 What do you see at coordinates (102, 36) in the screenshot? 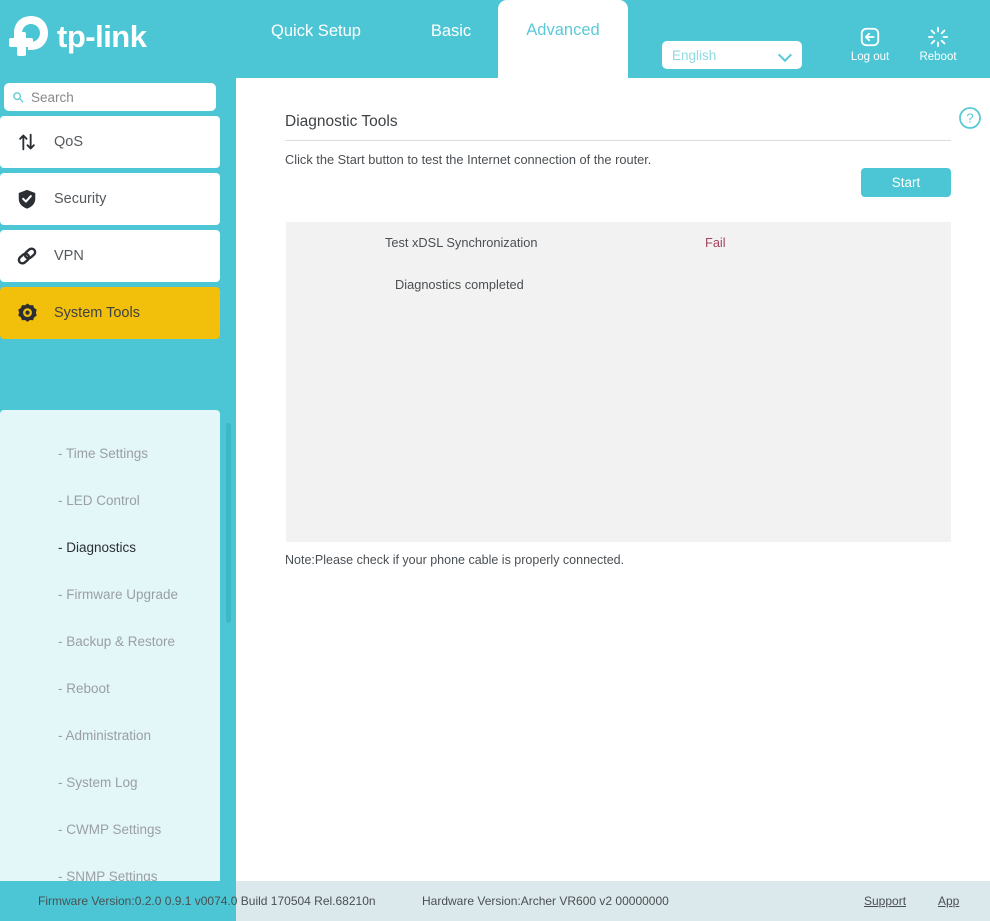
I see `brand-name: tp-link` at bounding box center [102, 36].